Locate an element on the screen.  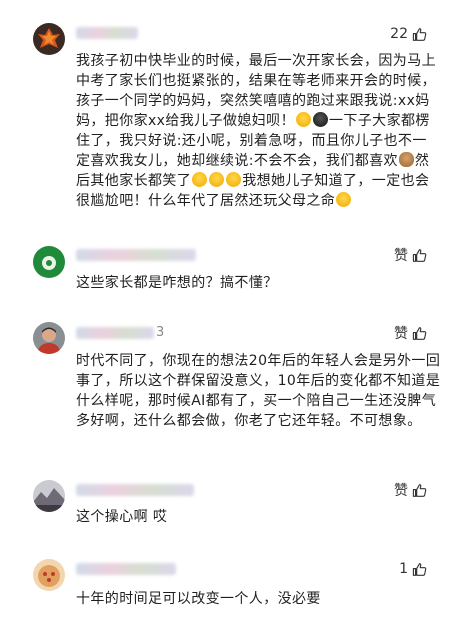
monkey-emoji-icon is located at coordinates (406, 159).